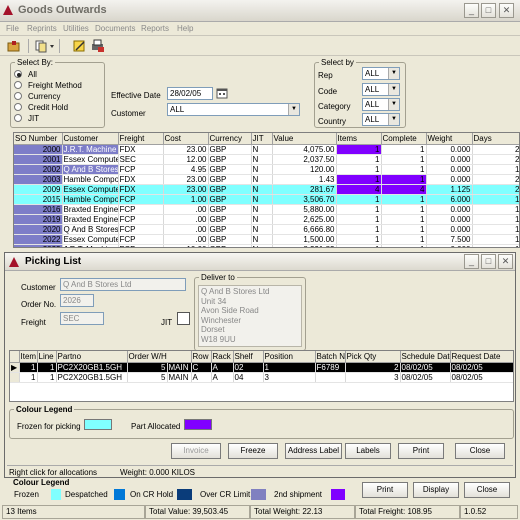 This screenshot has width=520, height=520. I want to click on grid-header-cell: Freight, so click(141, 139).